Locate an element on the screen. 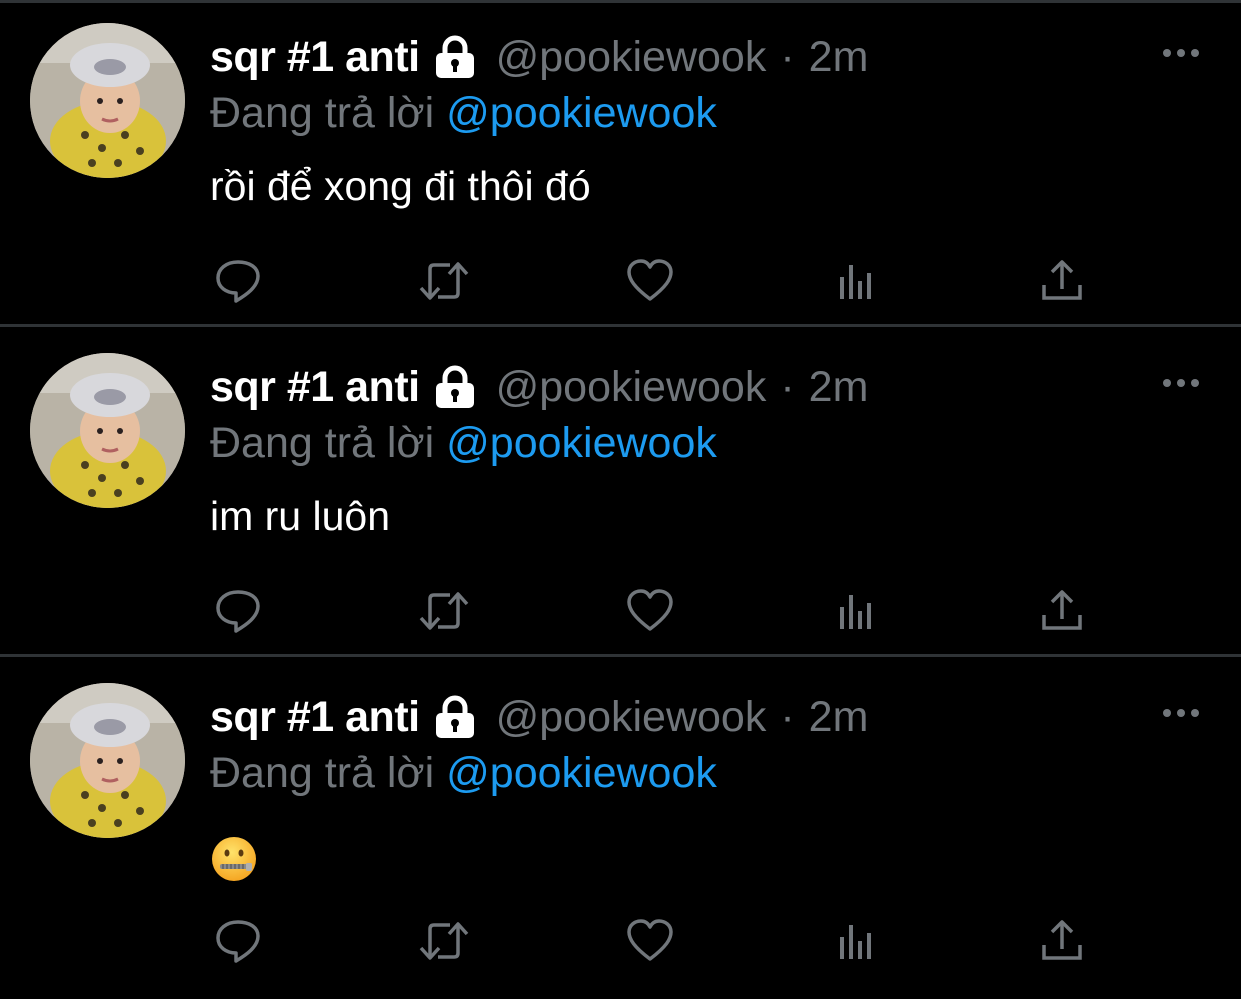 The height and width of the screenshot is (999, 1241). tweet-text is located at coordinates (234, 864).